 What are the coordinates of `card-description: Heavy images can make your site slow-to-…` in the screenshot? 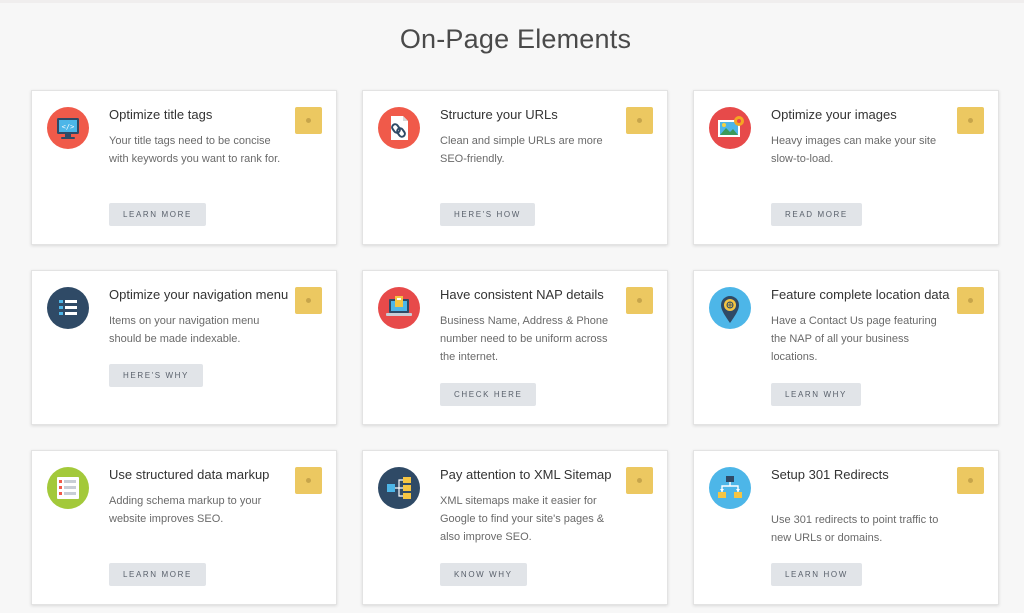 It's located at (854, 150).